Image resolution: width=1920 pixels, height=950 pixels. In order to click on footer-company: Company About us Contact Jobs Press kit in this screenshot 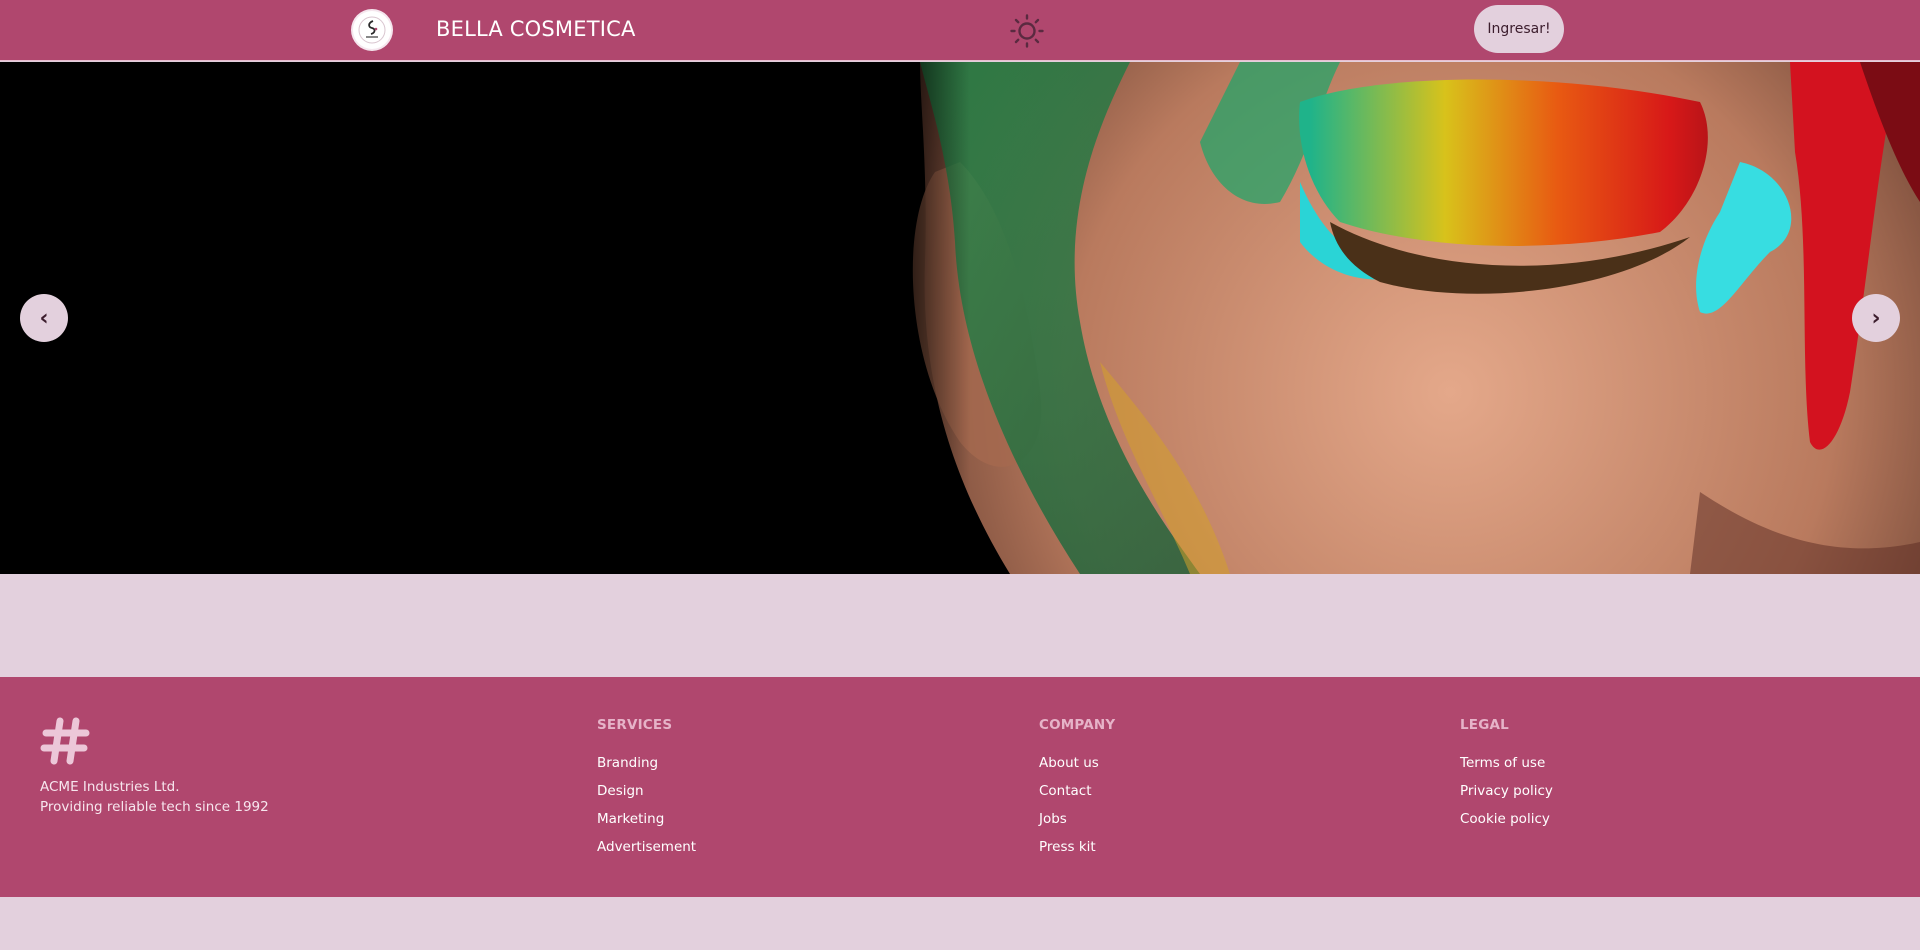, I will do `click(1077, 789)`.